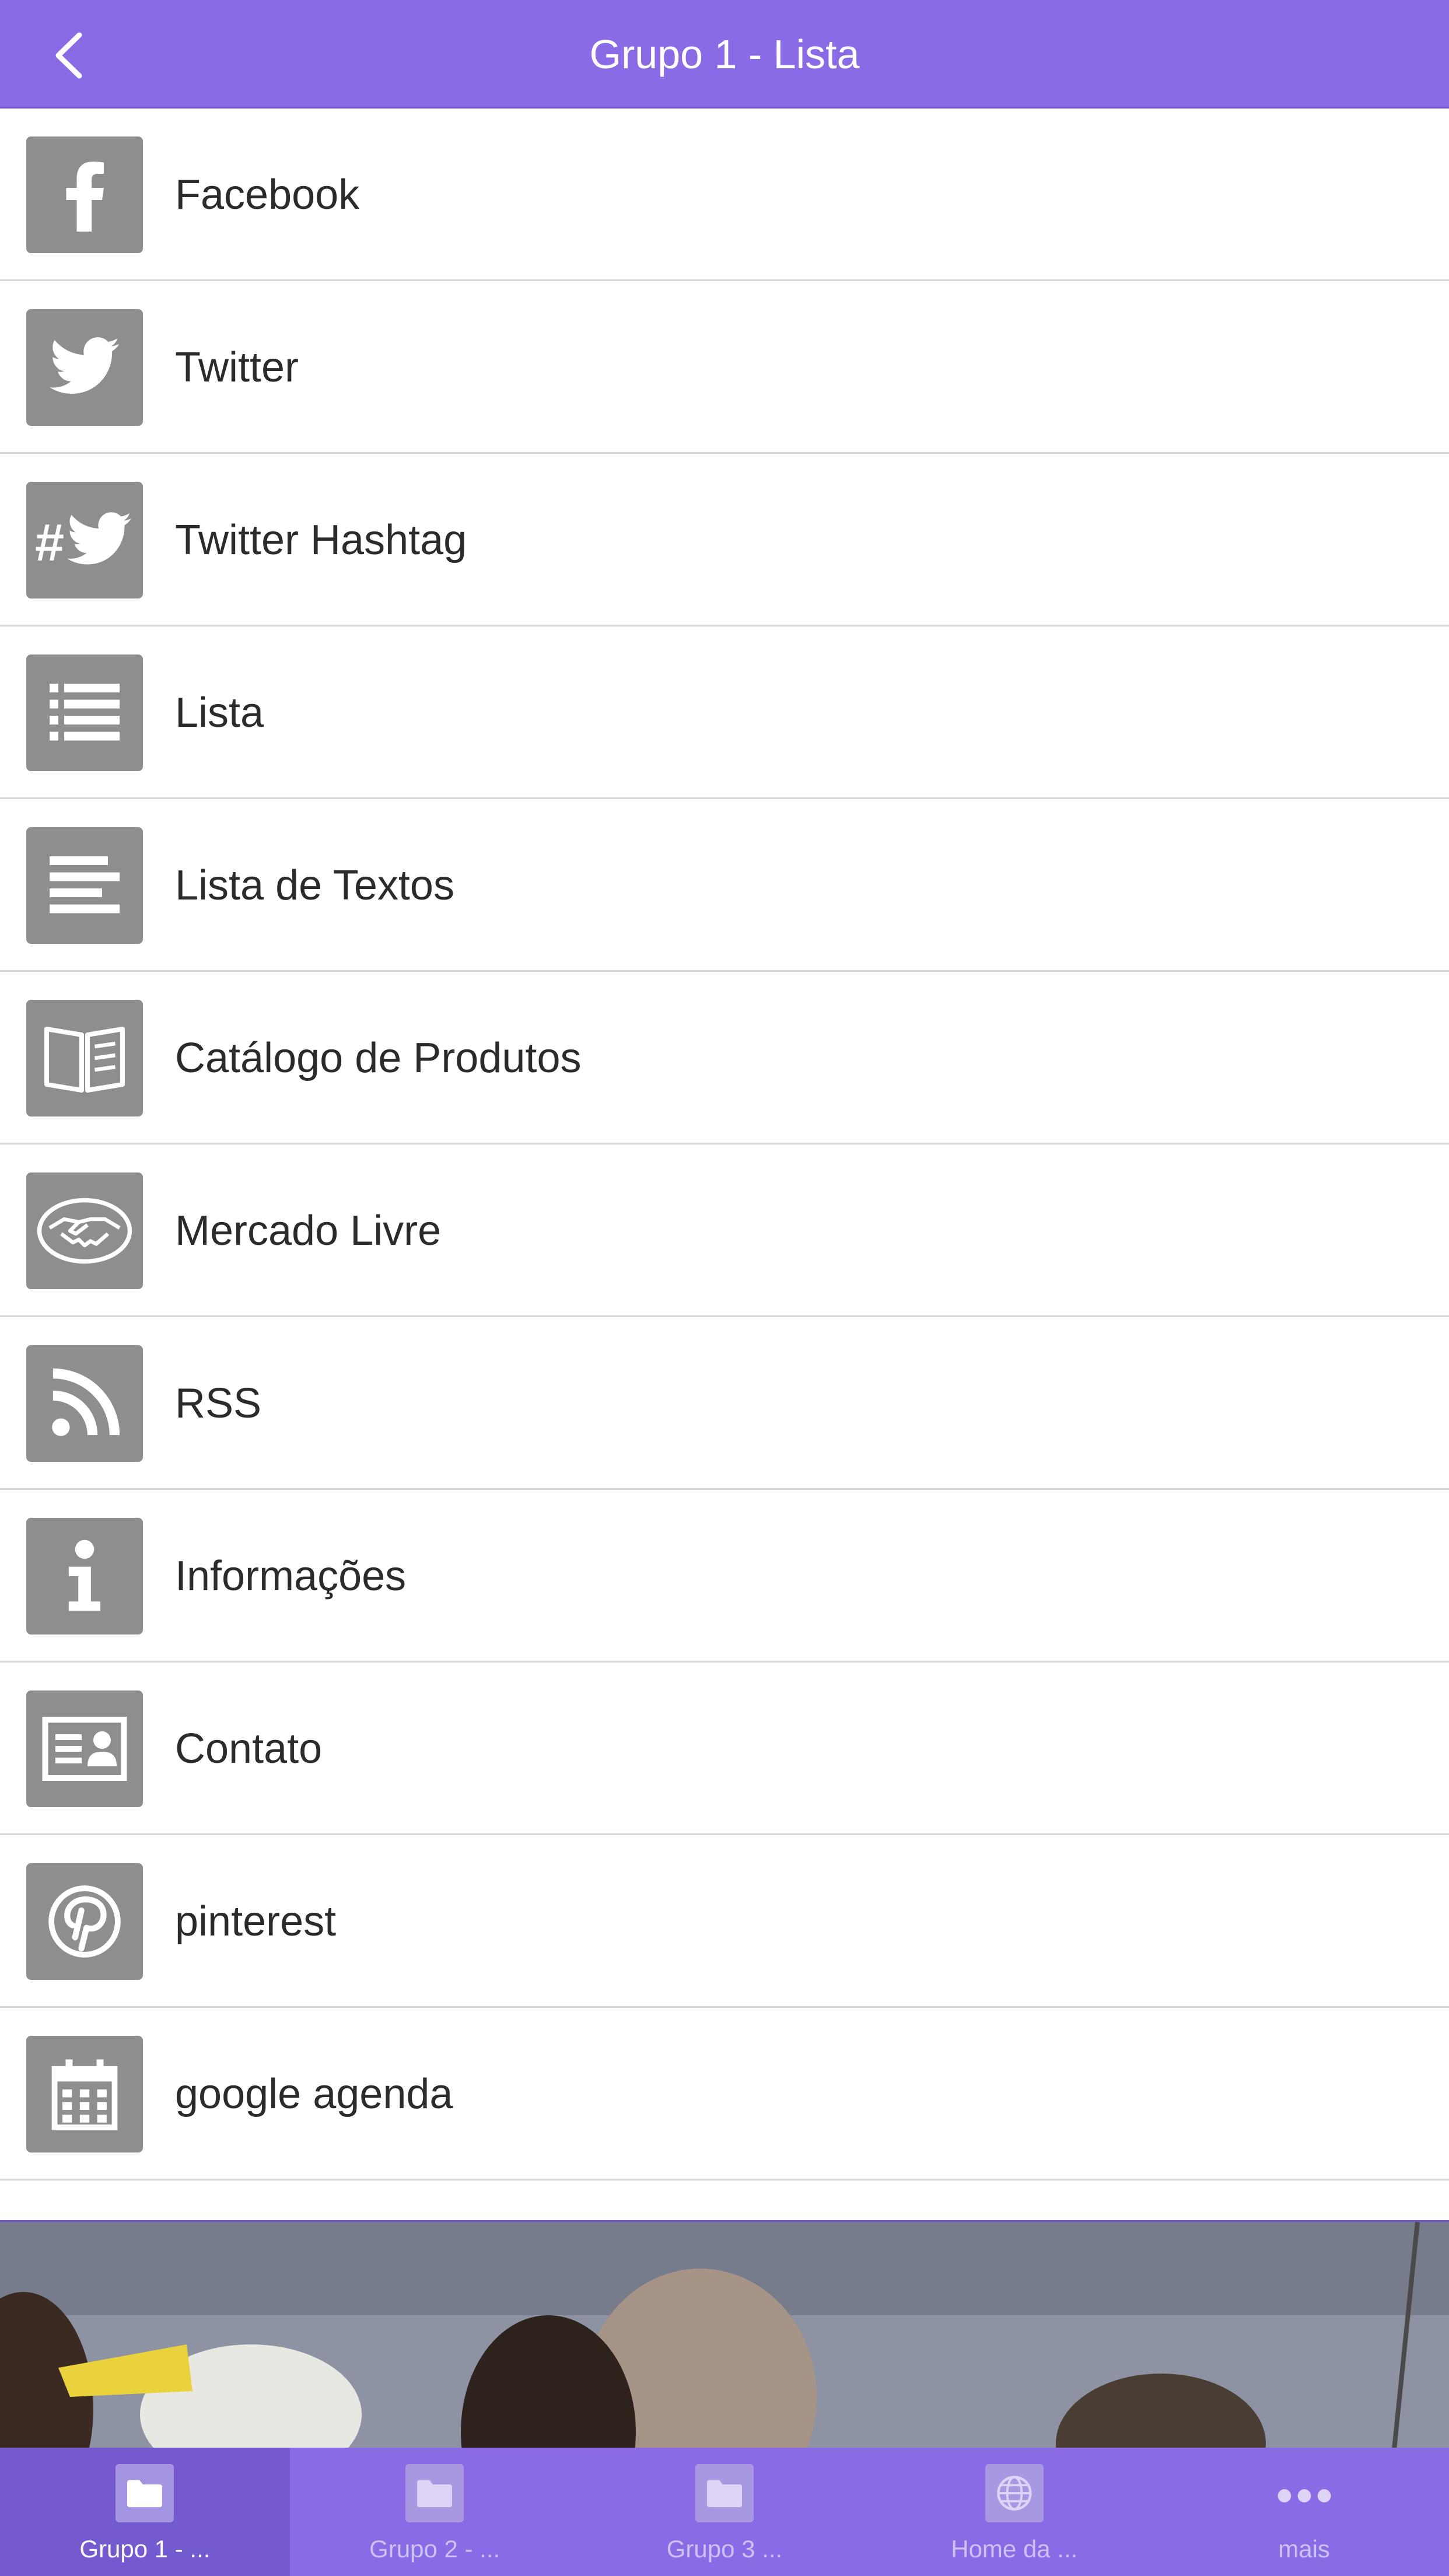  Describe the element at coordinates (724, 1230) in the screenshot. I see `list-item-mercado-livre: Mercado Livre` at that location.